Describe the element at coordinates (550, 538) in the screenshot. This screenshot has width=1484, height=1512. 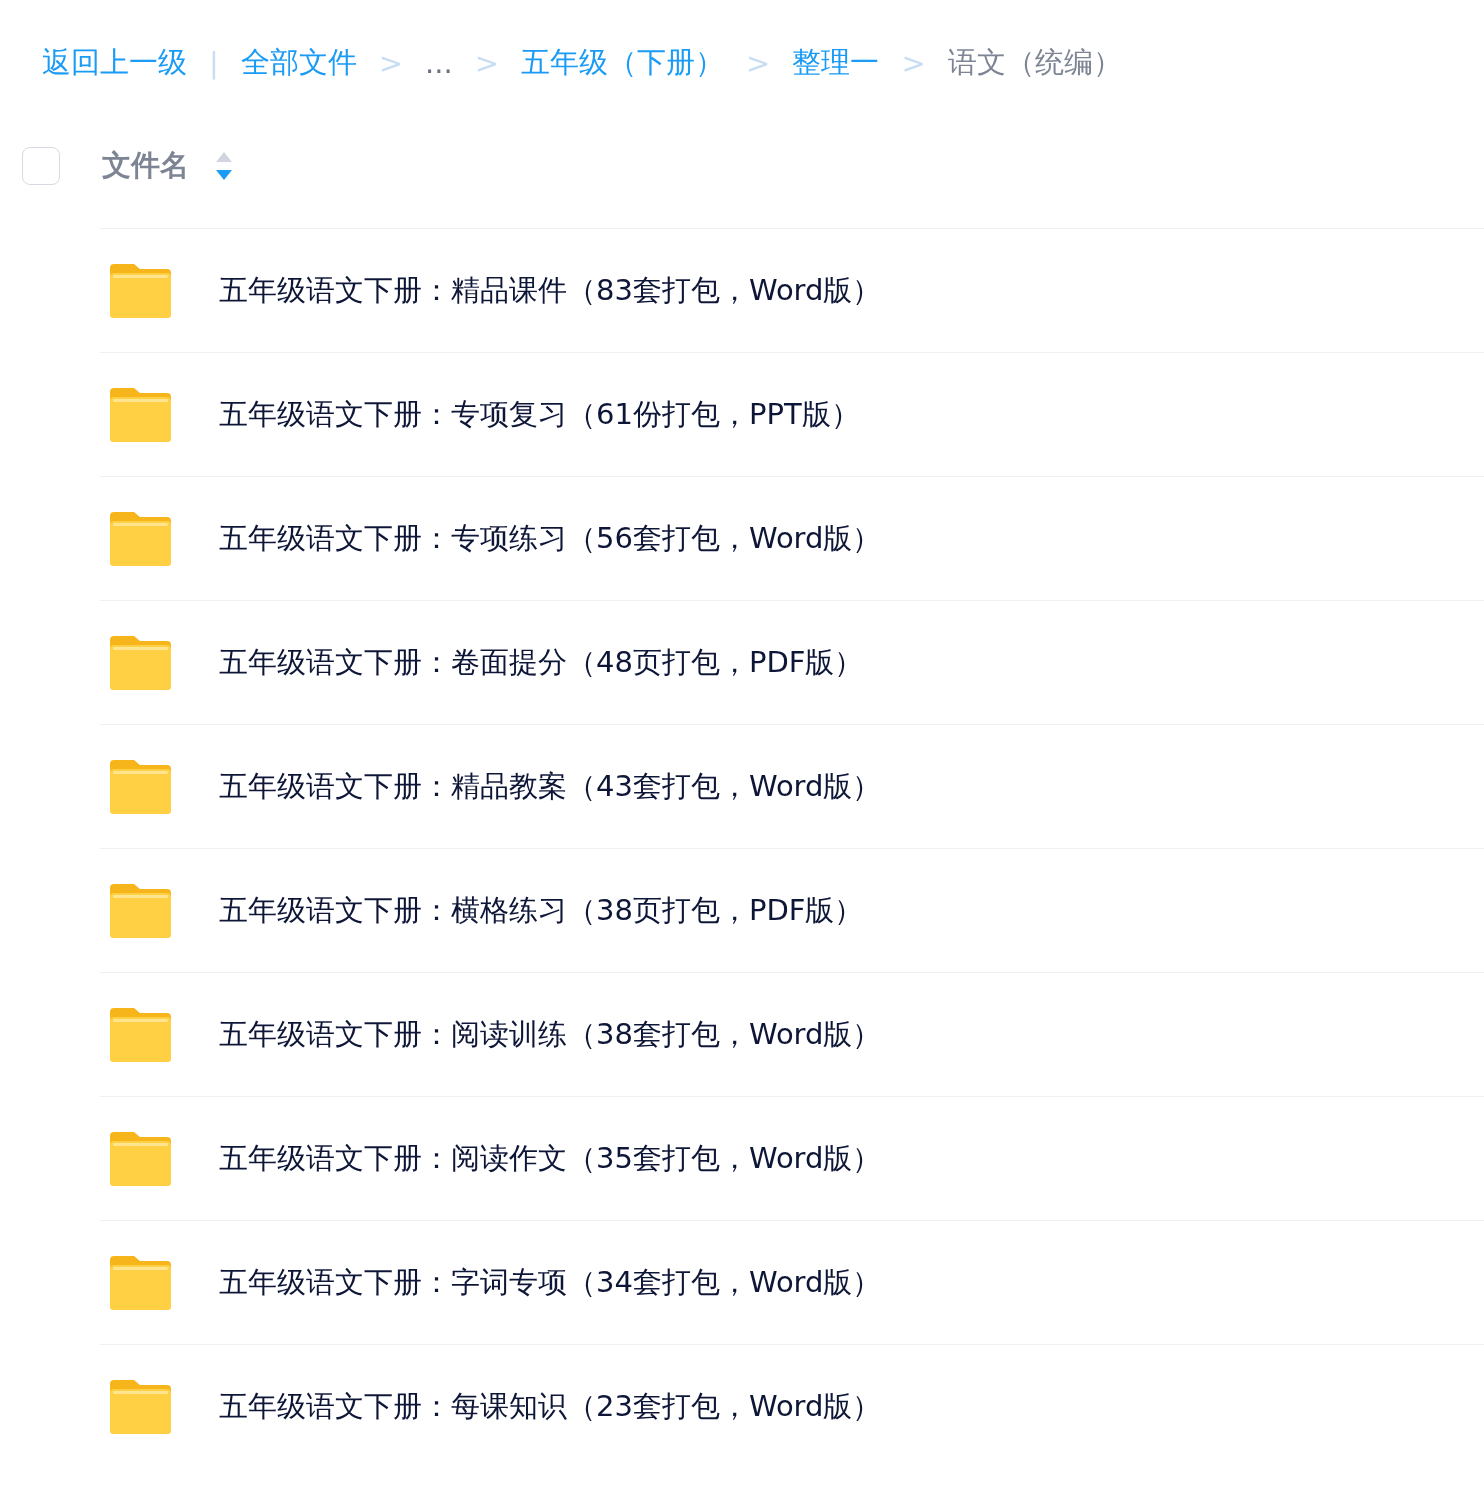
I see `folder-name: 五年级语文下册：专项练习（56套打包，Word版）` at that location.